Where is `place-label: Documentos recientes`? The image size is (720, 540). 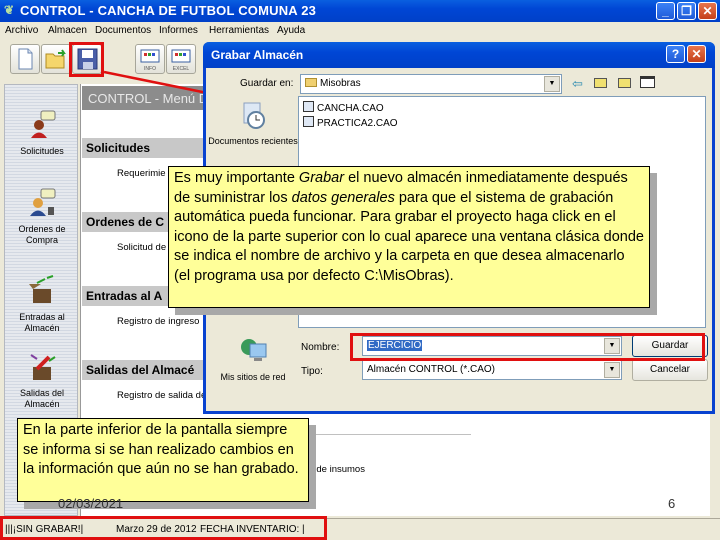 place-label: Documentos recientes is located at coordinates (253, 141).